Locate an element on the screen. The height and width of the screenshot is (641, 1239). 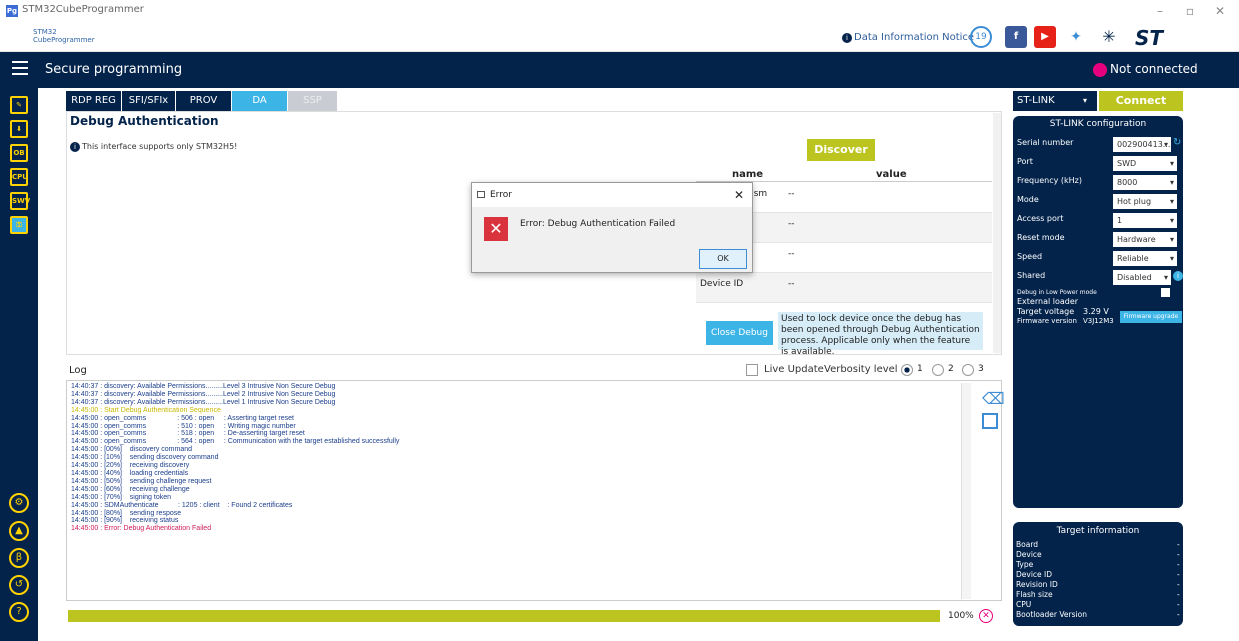
dialog-close-icon: ✕ is located at coordinates (739, 195).